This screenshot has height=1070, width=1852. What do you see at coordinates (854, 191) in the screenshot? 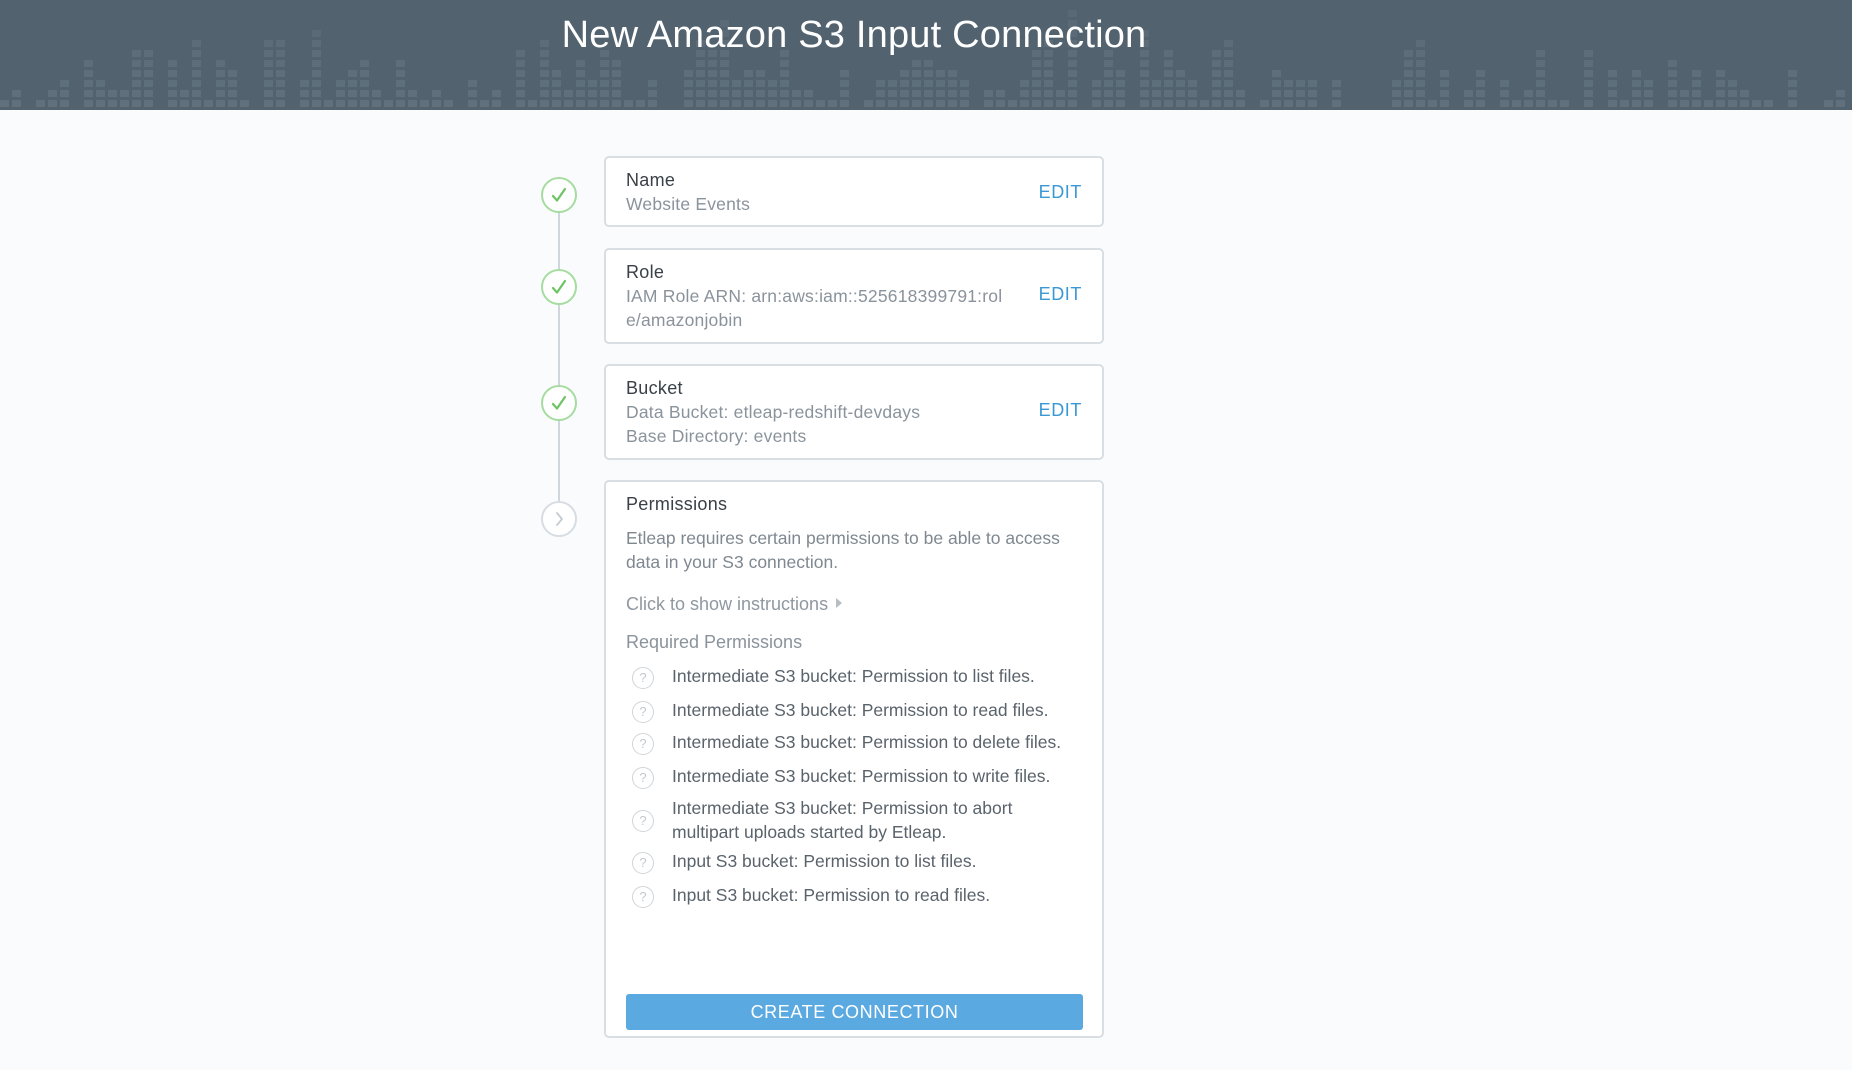
I see `step-name-card: Name Website Events EDIT` at bounding box center [854, 191].